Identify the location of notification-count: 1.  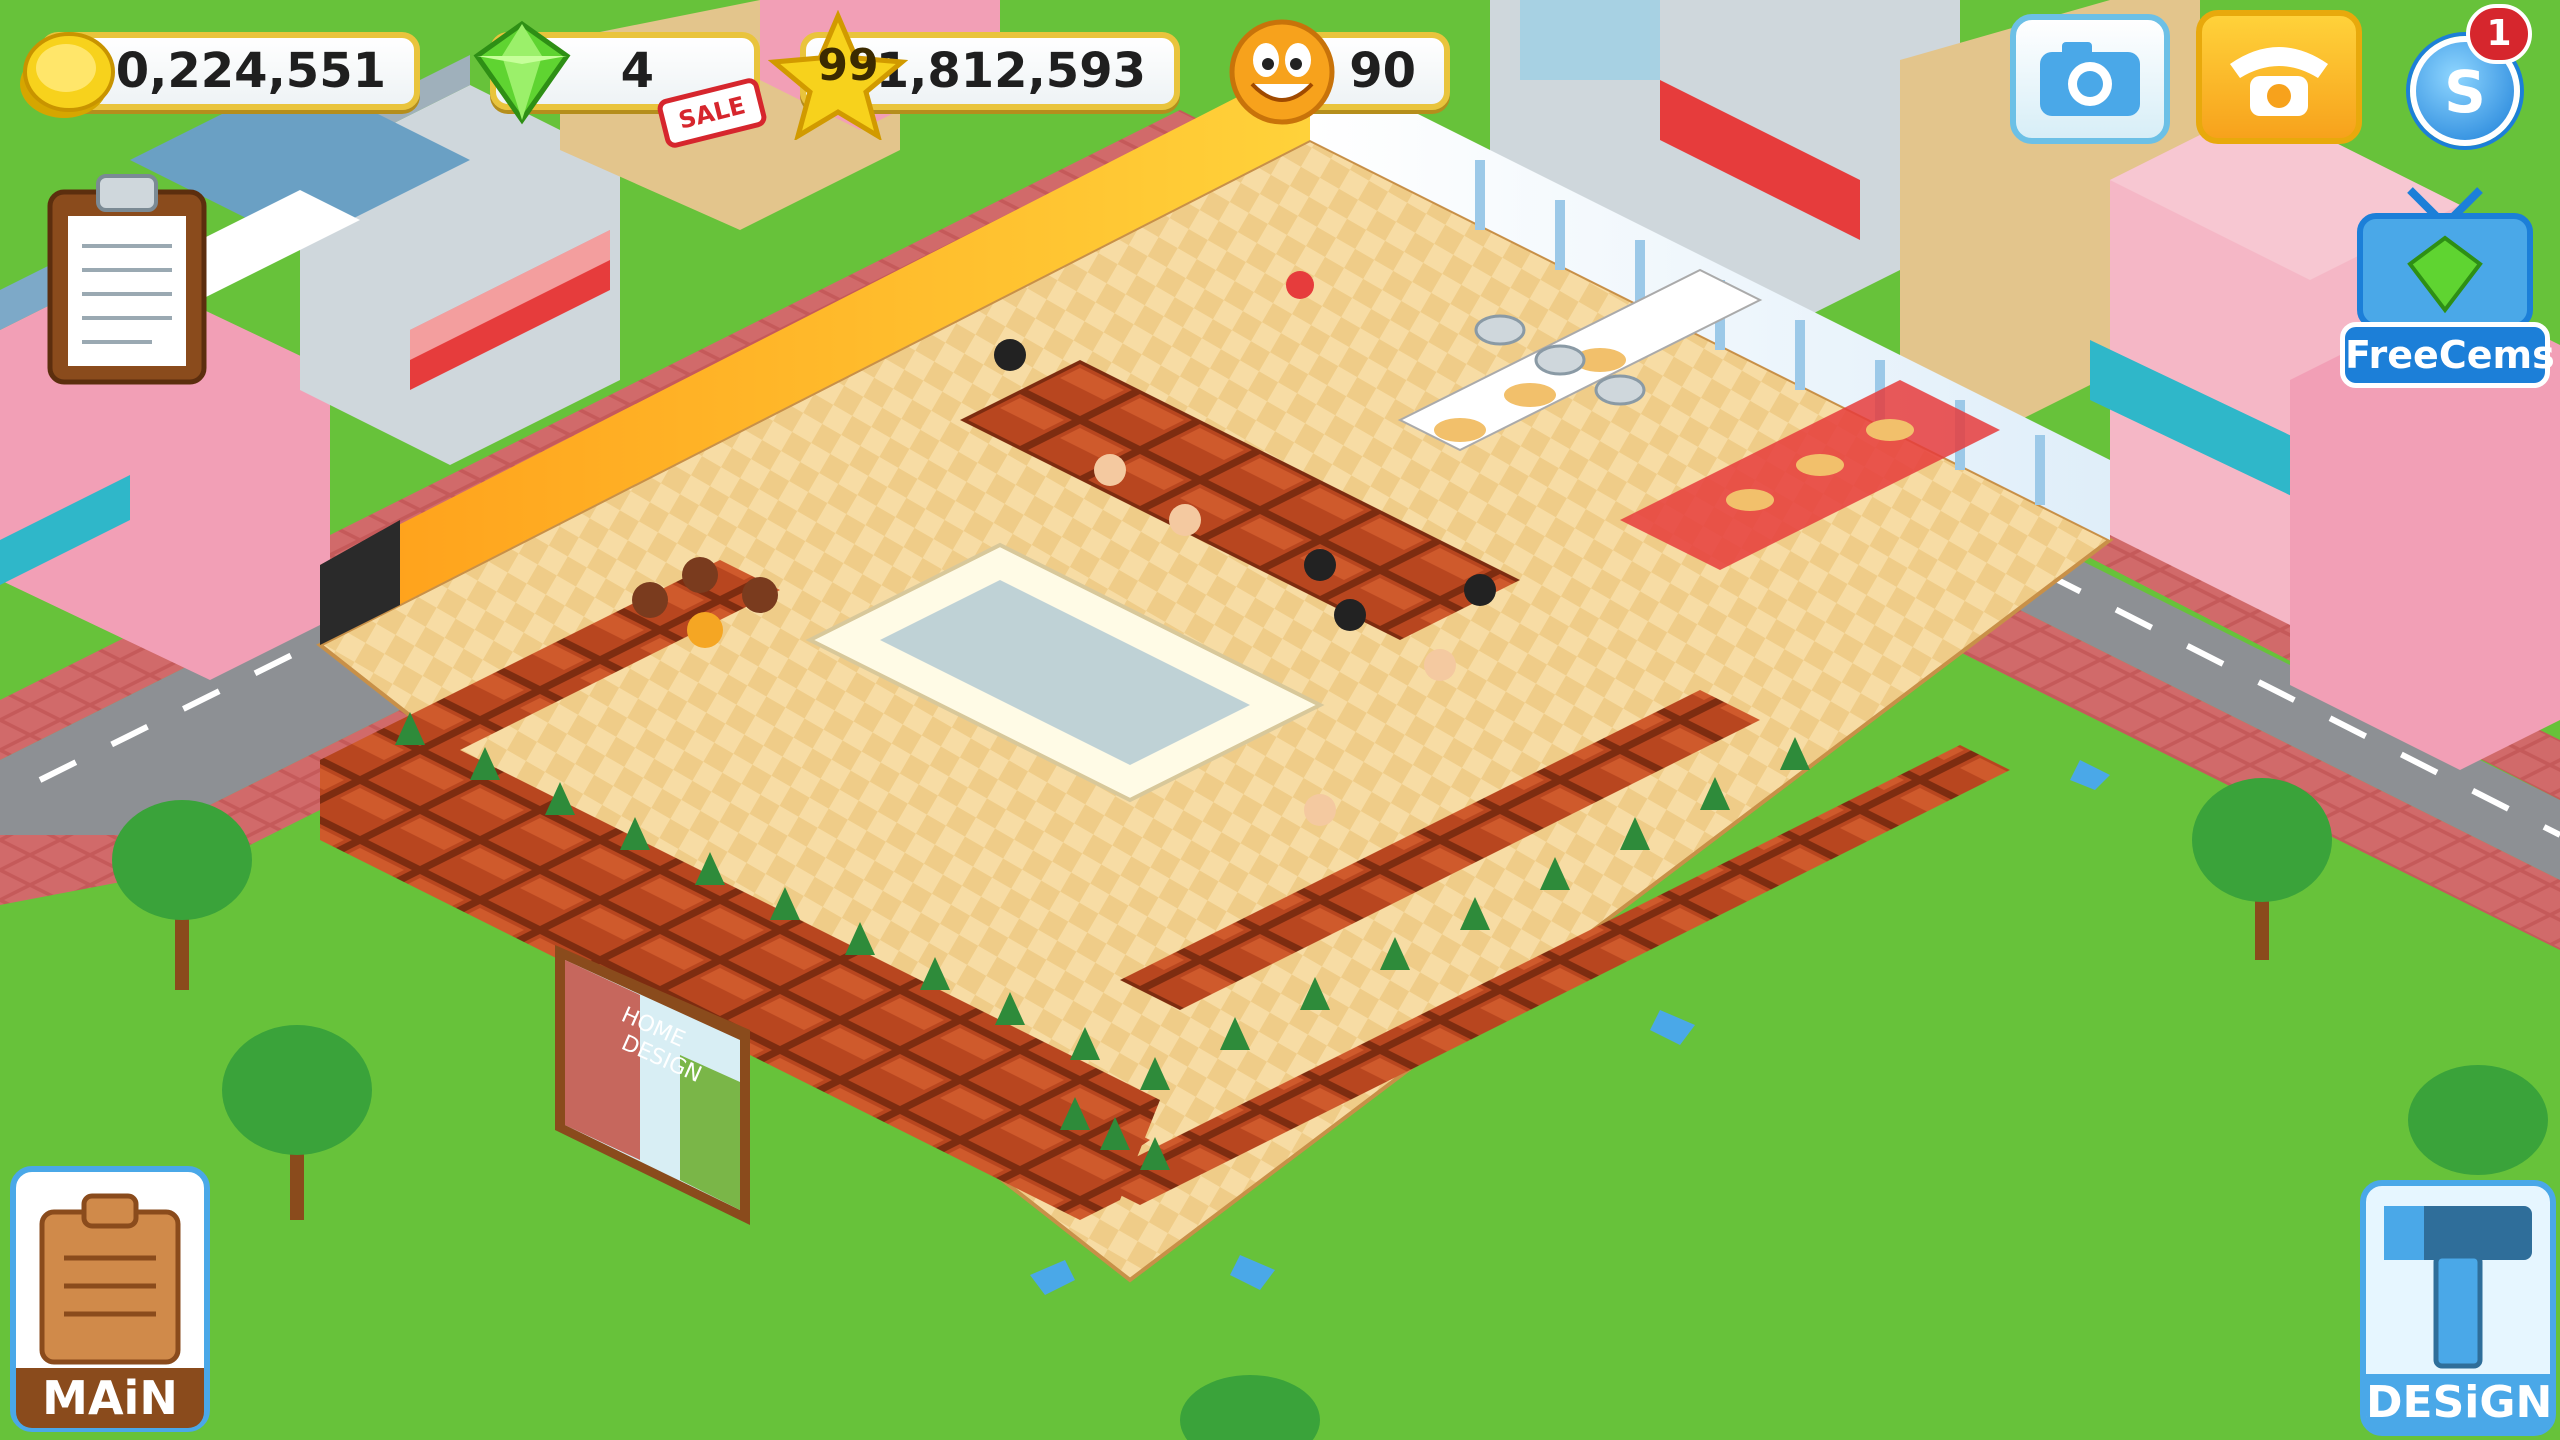
(2499, 33).